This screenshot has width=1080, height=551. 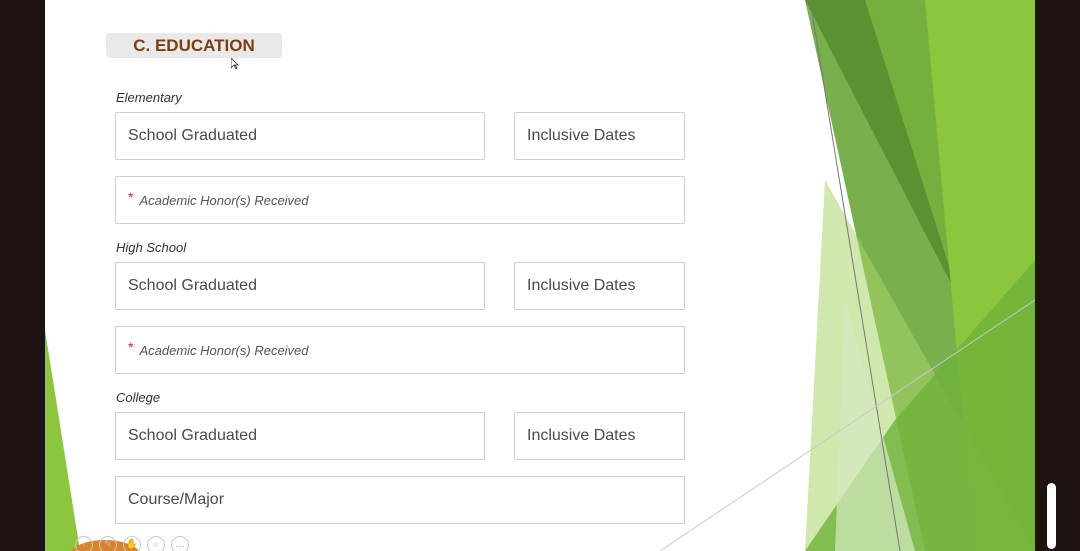 I want to click on high-school-label: High School, so click(x=151, y=247).